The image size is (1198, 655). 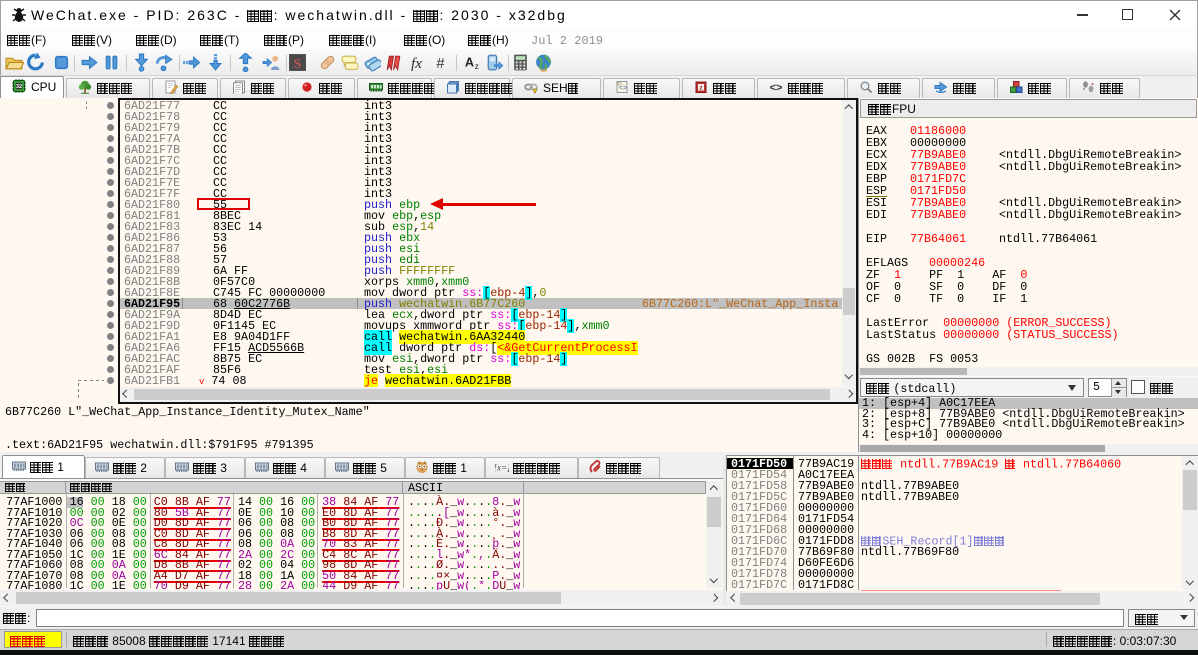 What do you see at coordinates (469, 63) in the screenshot?
I see `svg-text: A` at bounding box center [469, 63].